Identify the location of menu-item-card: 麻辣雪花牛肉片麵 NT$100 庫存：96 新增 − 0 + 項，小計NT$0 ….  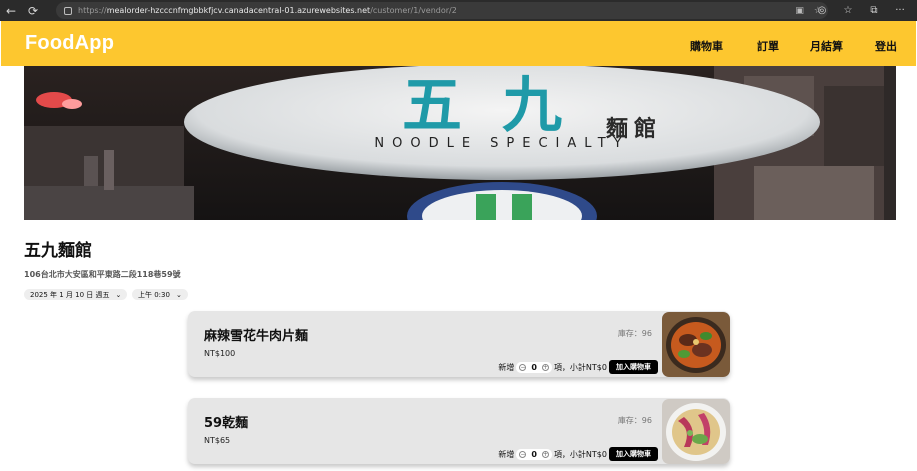
(459, 344).